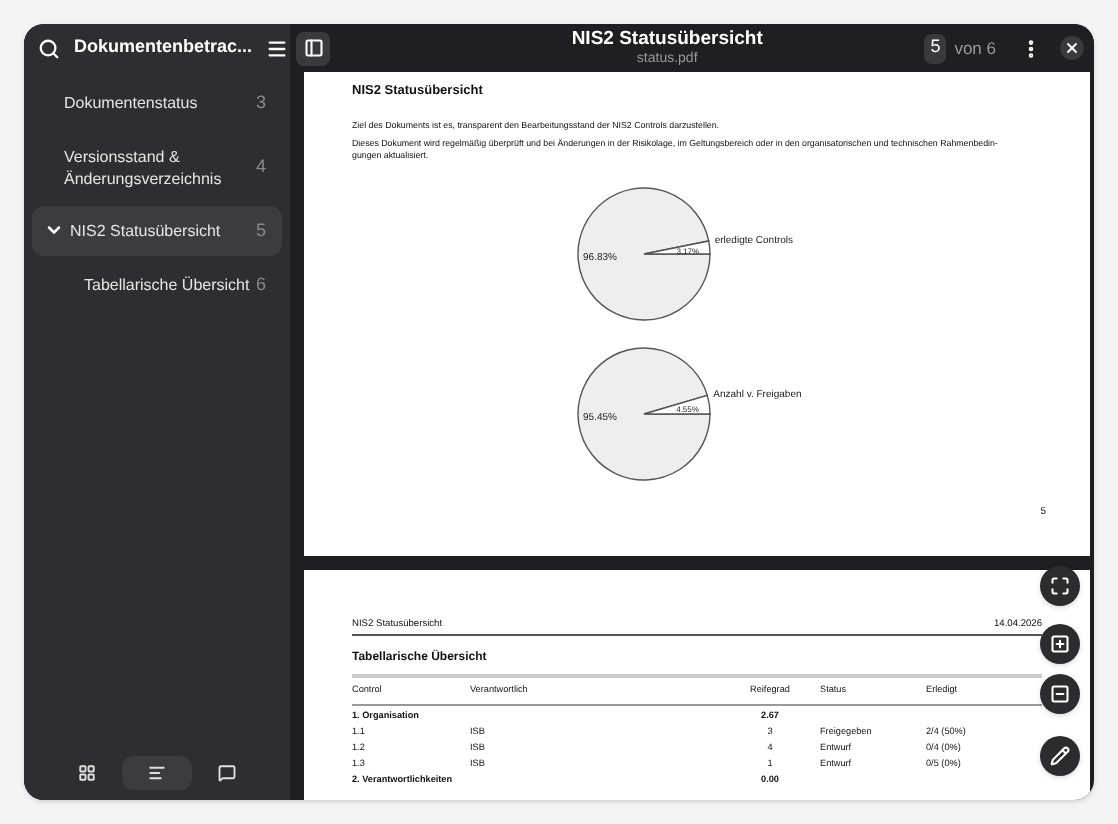 This screenshot has height=824, width=1118. Describe the element at coordinates (1060, 644) in the screenshot. I see `plus-icon` at that location.